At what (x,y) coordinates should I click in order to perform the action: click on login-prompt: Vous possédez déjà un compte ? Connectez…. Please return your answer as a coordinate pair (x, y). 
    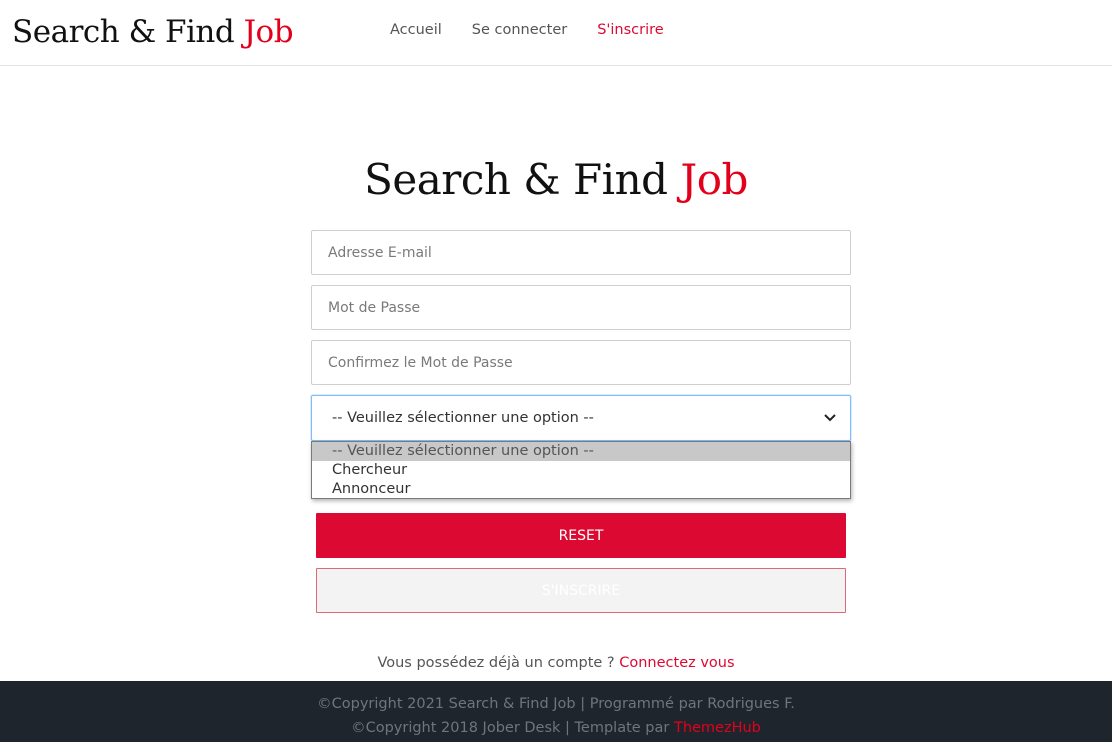
    Looking at the image, I should click on (556, 663).